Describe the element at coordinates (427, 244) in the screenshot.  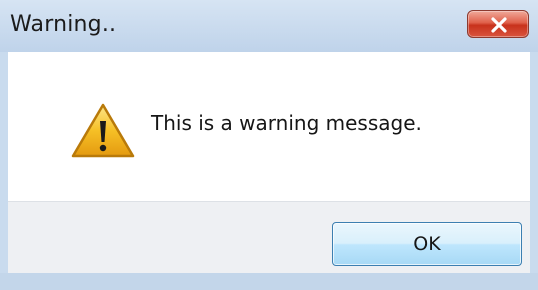
I see `ok-button: OK` at that location.